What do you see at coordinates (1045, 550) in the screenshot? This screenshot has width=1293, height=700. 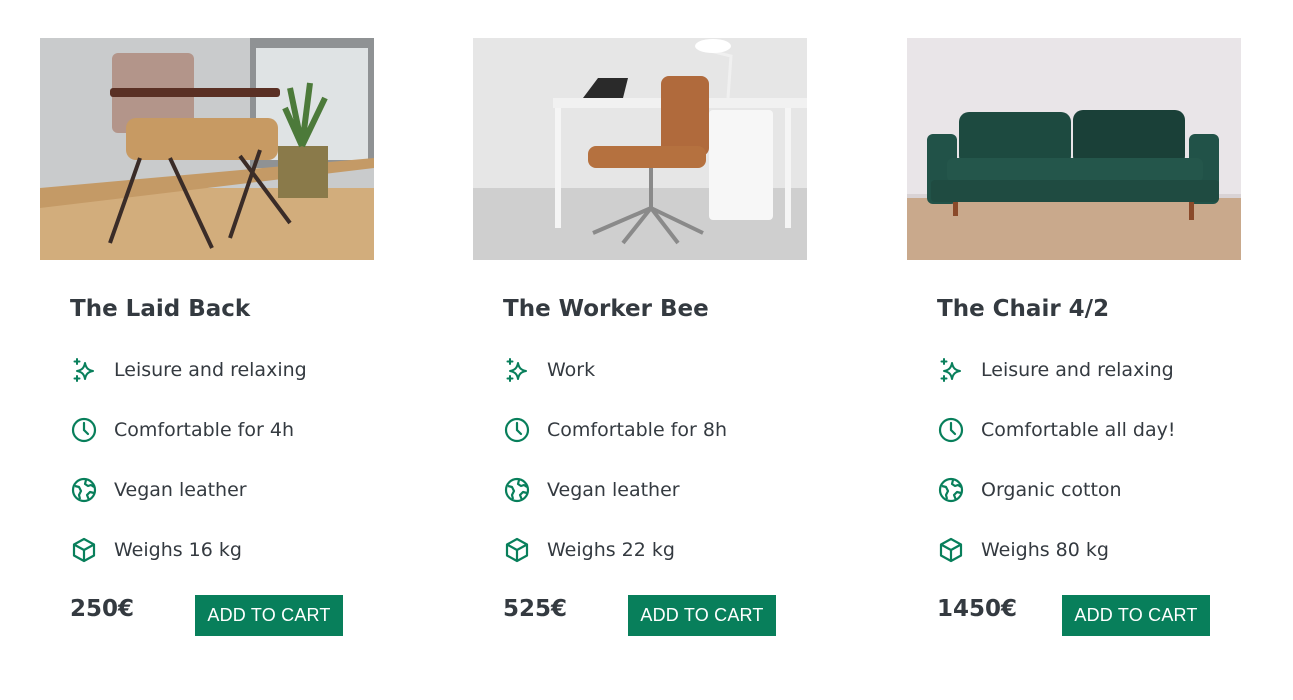 I see `attribute-text: Weighs 80 kg` at bounding box center [1045, 550].